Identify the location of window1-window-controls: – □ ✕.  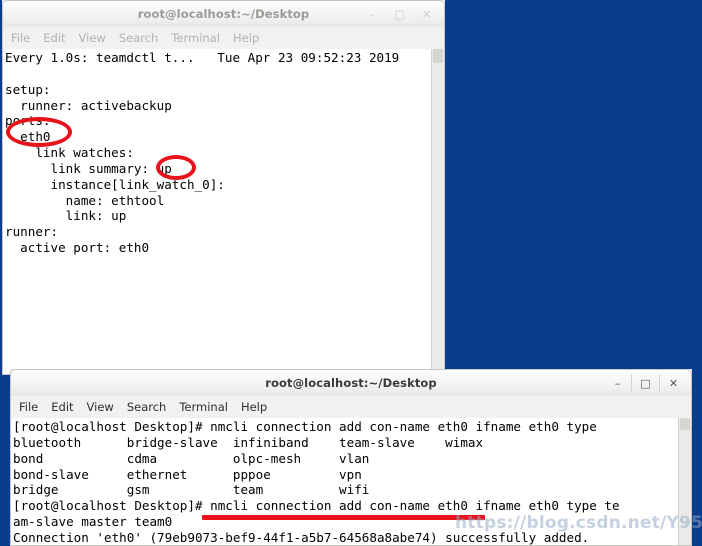
(399, 14).